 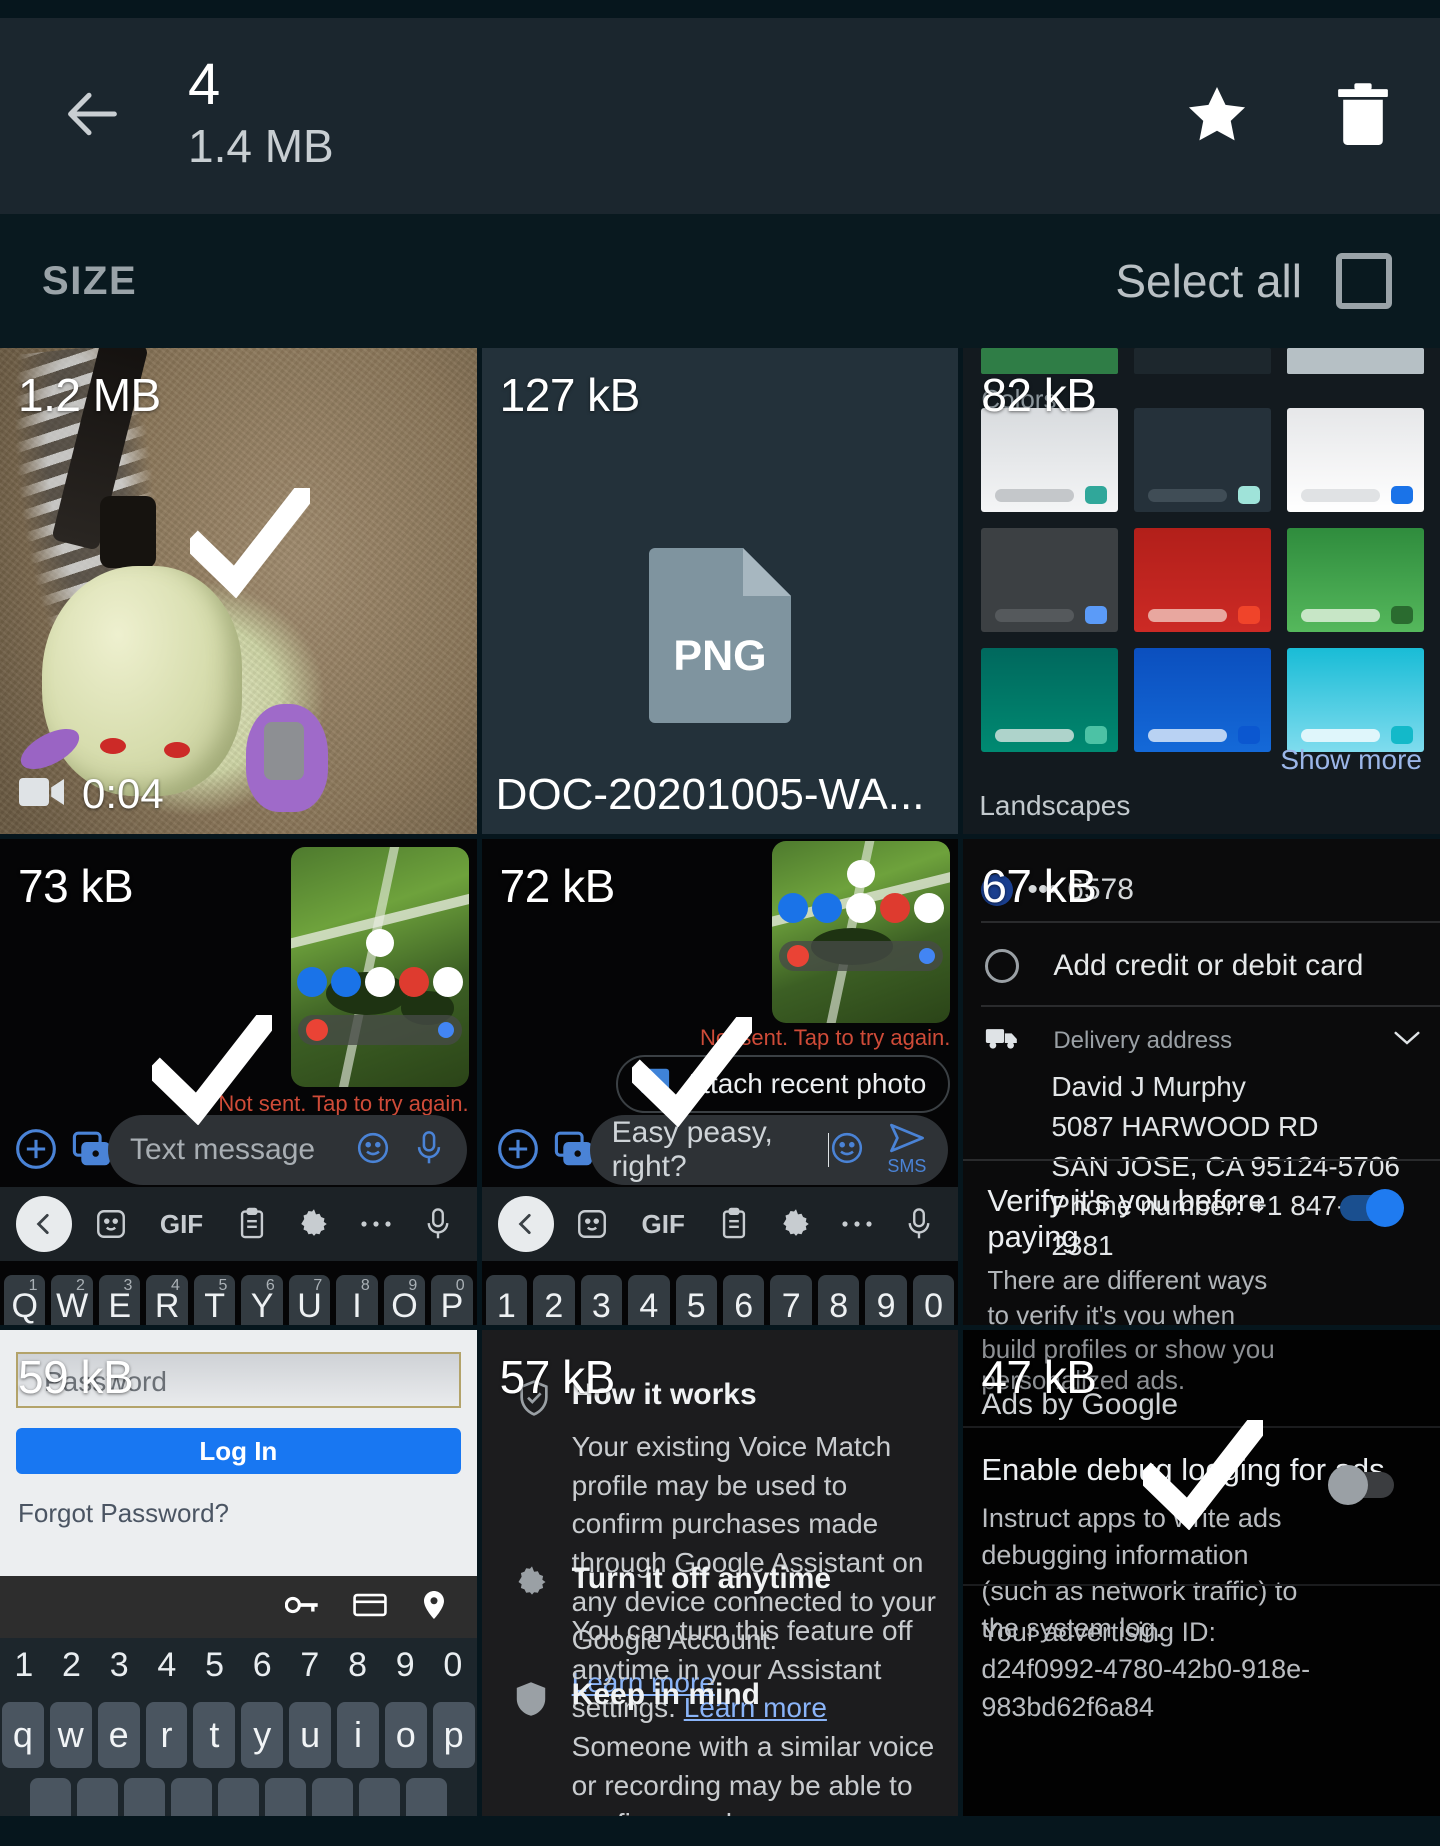 What do you see at coordinates (93, 116) in the screenshot?
I see `back-button` at bounding box center [93, 116].